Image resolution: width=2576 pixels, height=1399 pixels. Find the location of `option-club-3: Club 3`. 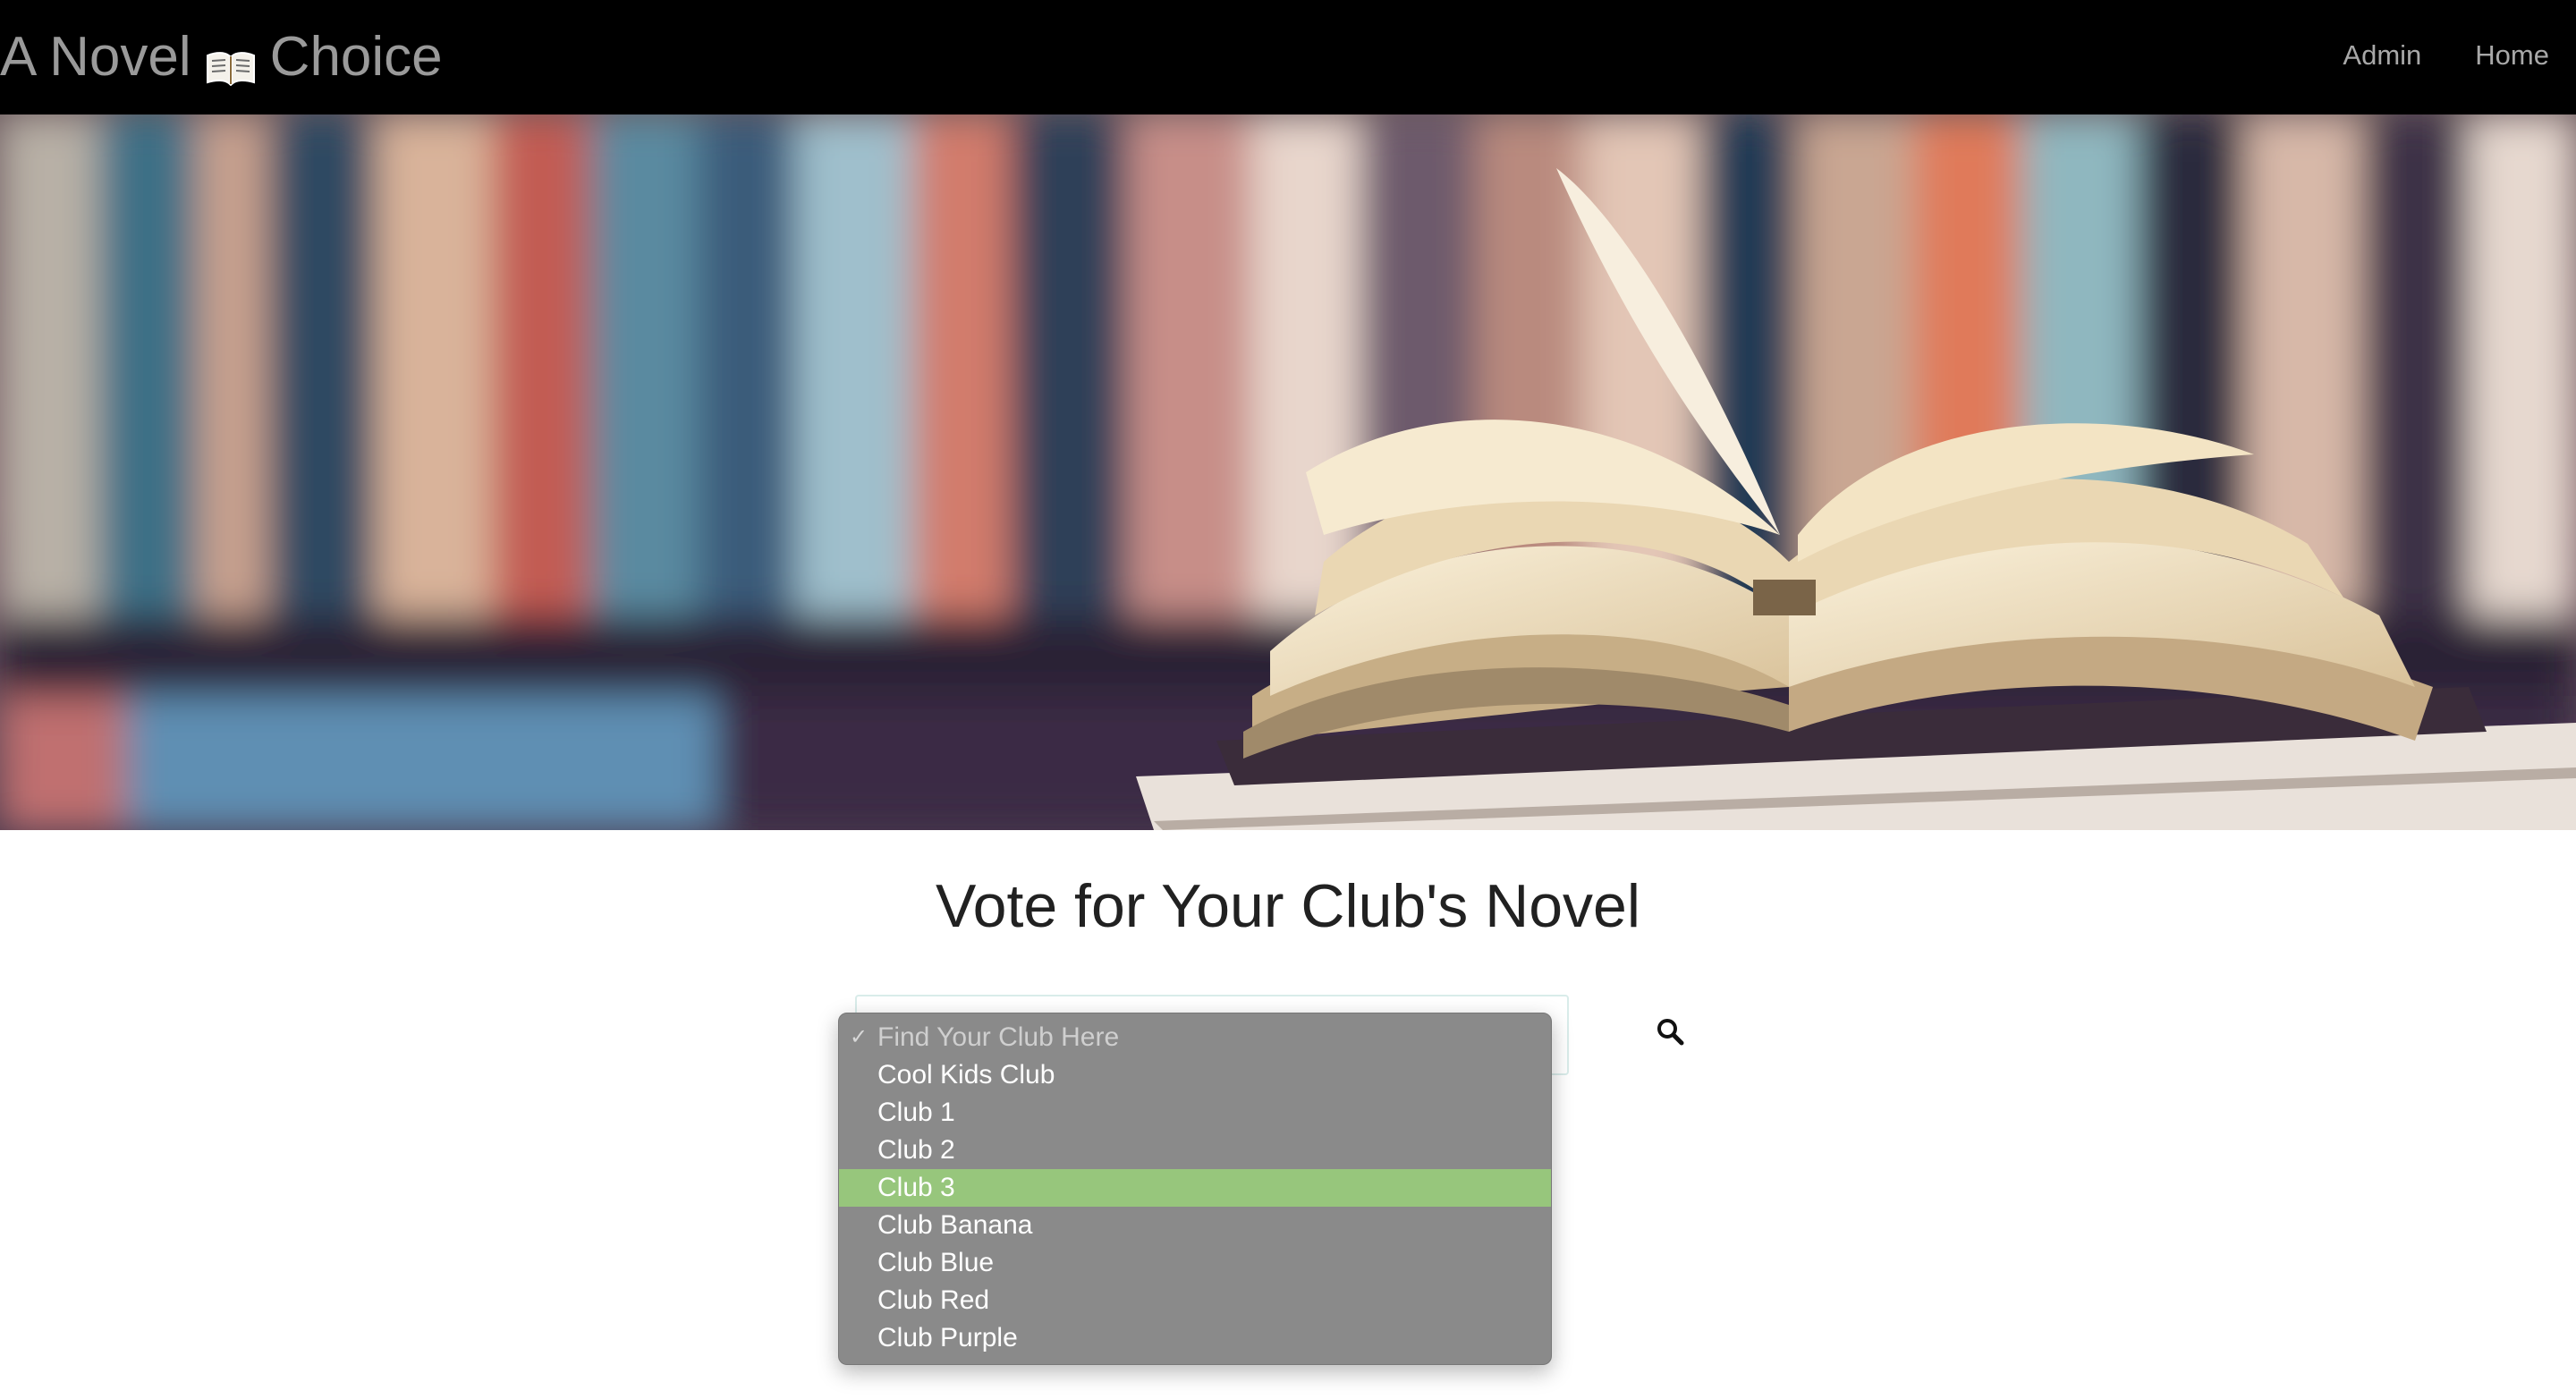

option-club-3: Club 3 is located at coordinates (1195, 1188).